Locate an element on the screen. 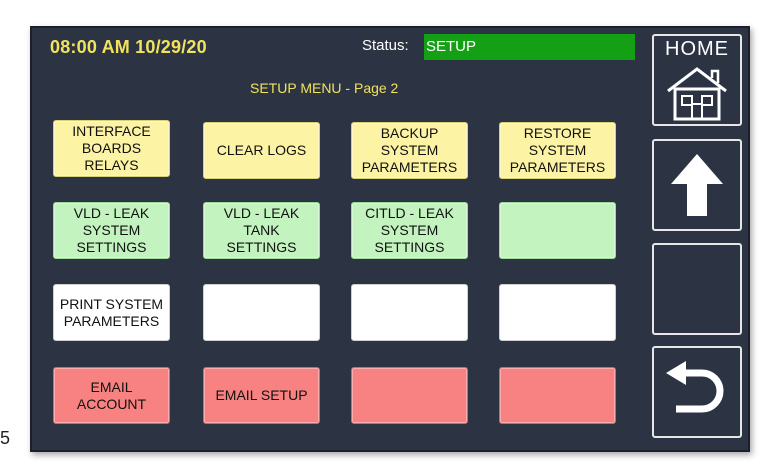 This screenshot has width=760, height=466. arrow-up-icon is located at coordinates (697, 185).